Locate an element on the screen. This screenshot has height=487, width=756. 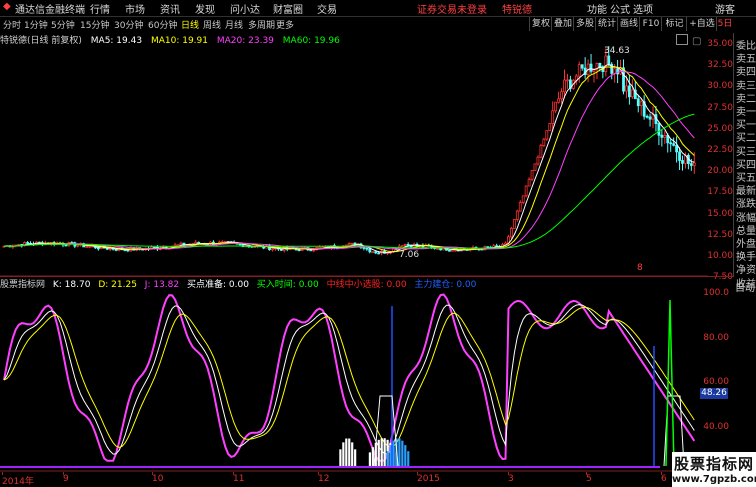
tab-1min: 1分钟 is located at coordinates (36, 24).